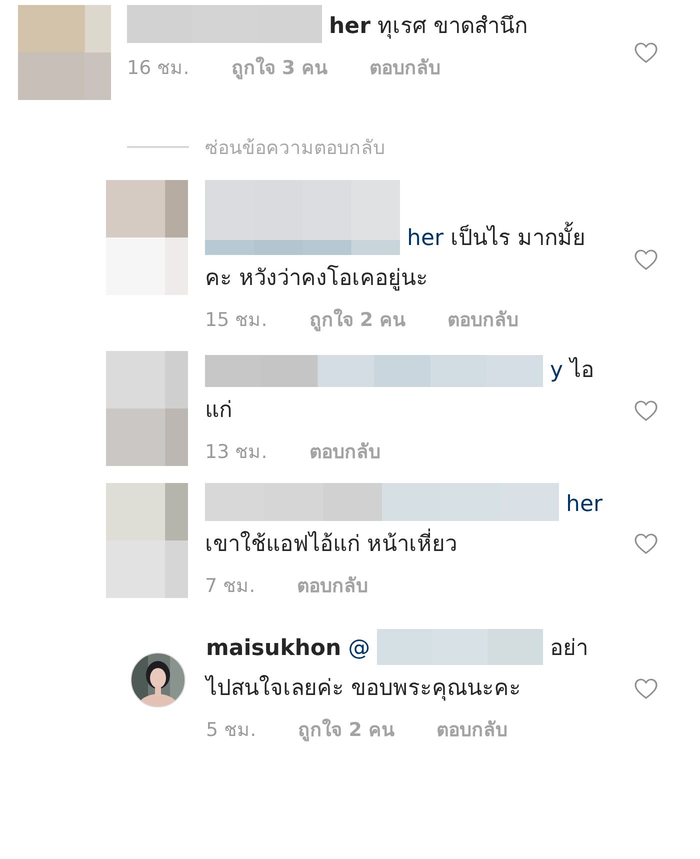  I want to click on comment-text: คะ หวังว่าคงโอเคอยู่นะ, so click(317, 278).